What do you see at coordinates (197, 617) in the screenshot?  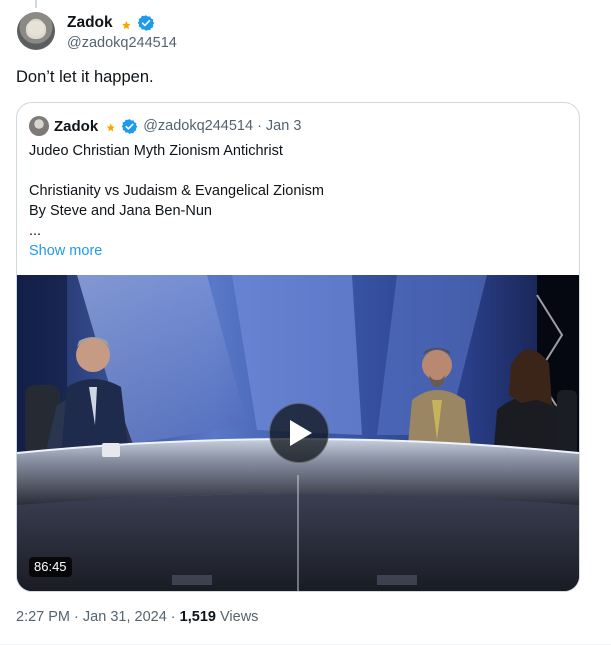 I see `views-count: 1,519` at bounding box center [197, 617].